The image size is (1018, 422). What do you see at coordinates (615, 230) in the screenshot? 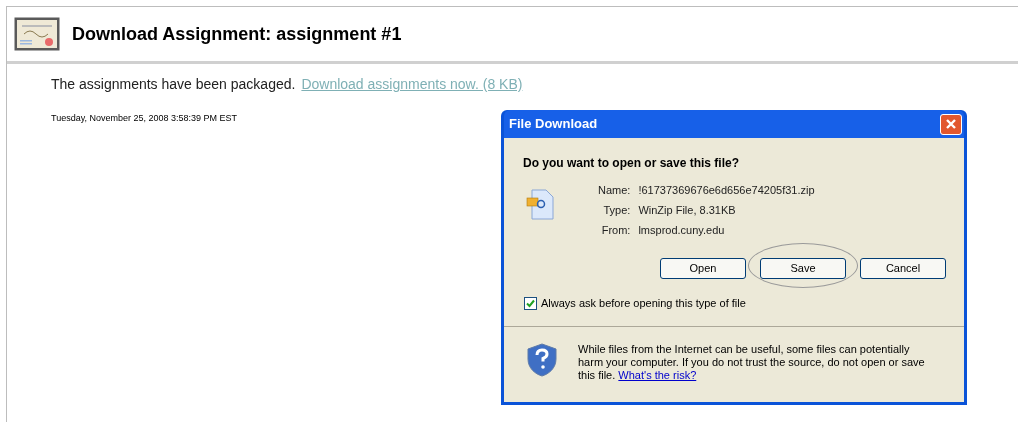
I see `field-label: From:` at bounding box center [615, 230].